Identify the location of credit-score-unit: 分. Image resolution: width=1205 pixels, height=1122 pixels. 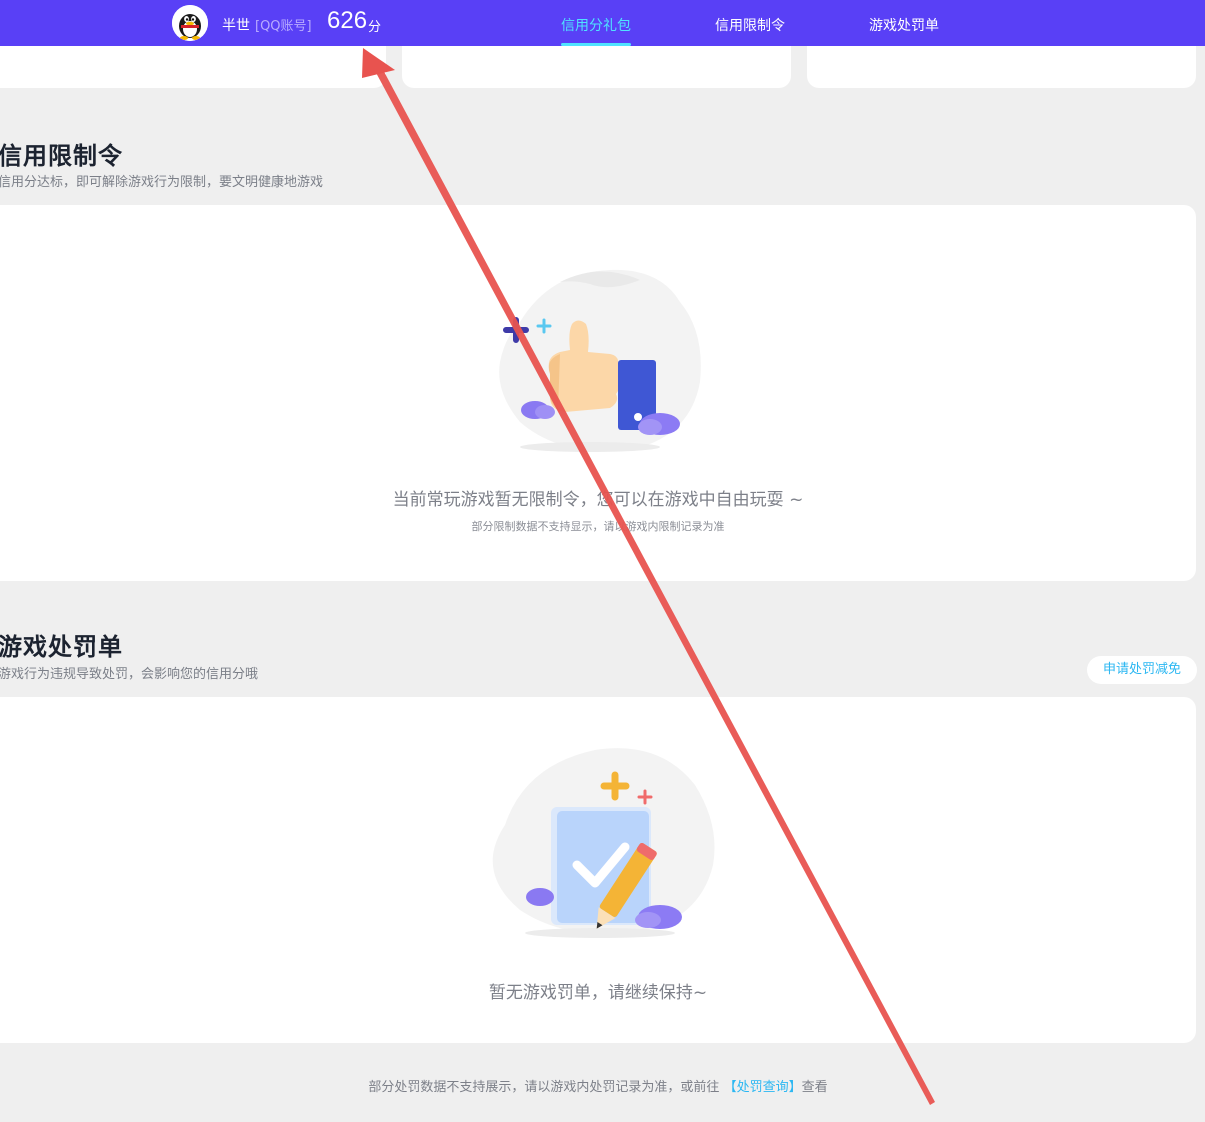
(375, 27).